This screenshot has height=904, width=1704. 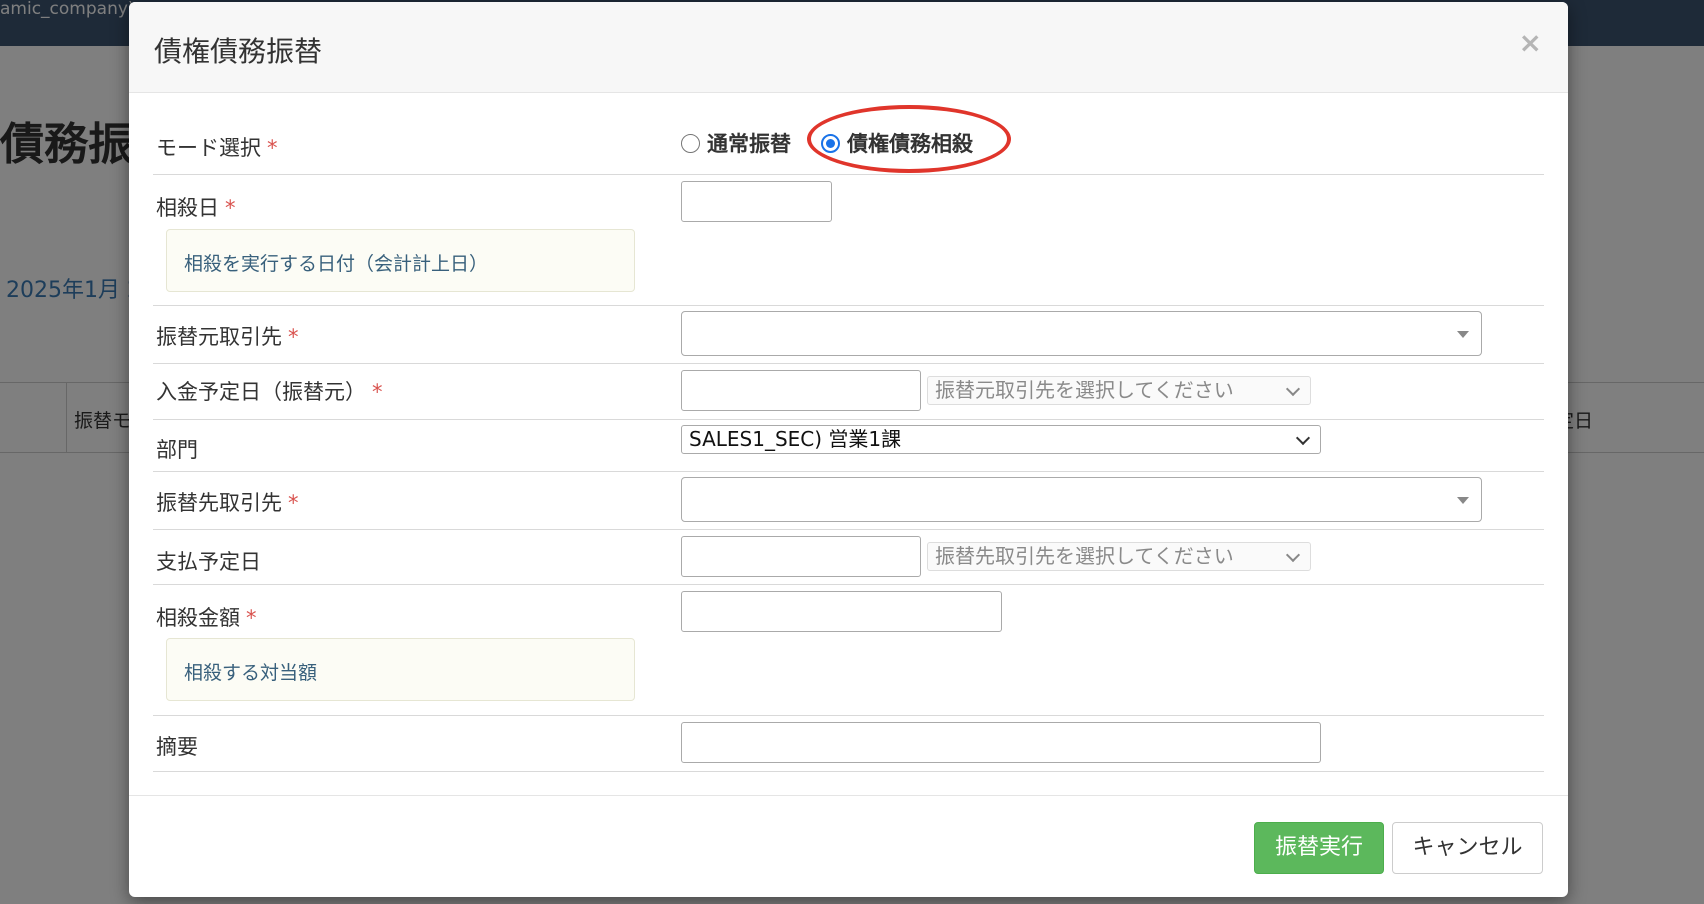 I want to click on target-partner-label: 振替先取引先 *, so click(x=227, y=502).